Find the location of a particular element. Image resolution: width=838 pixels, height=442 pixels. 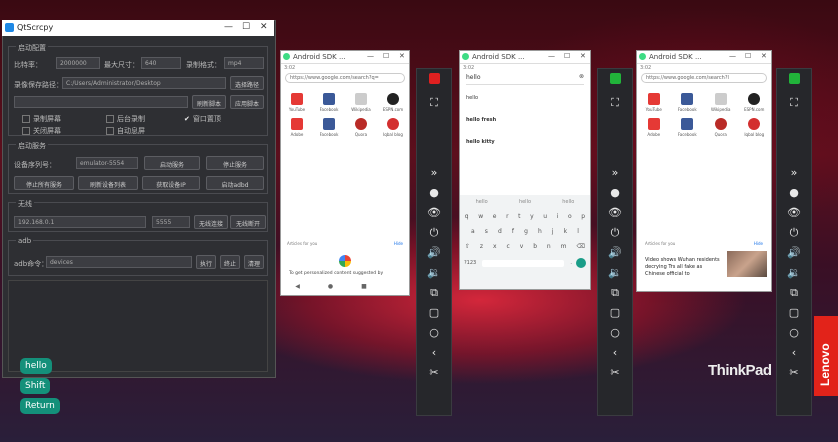

phone-1-titlebar: Android SDK ... — ☐ ✕ is located at coordinates (345, 57).